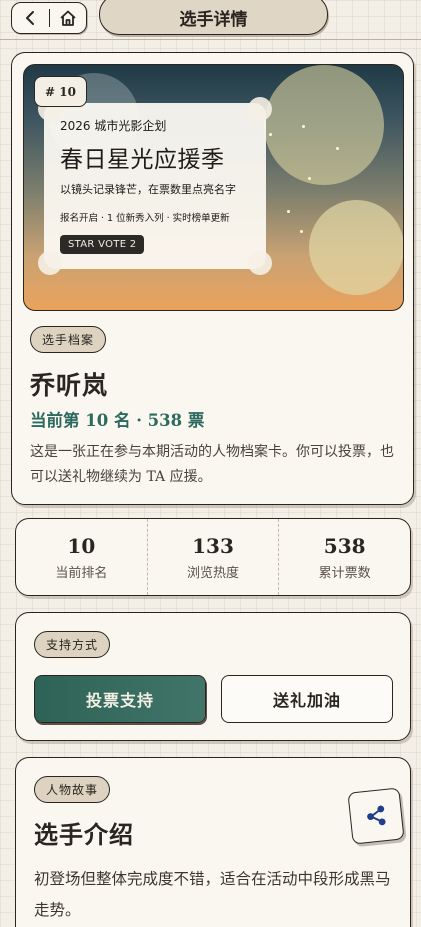 This screenshot has width=421, height=927. What do you see at coordinates (213, 676) in the screenshot?
I see `support-card: 支持方式 投票支持 送礼加油` at bounding box center [213, 676].